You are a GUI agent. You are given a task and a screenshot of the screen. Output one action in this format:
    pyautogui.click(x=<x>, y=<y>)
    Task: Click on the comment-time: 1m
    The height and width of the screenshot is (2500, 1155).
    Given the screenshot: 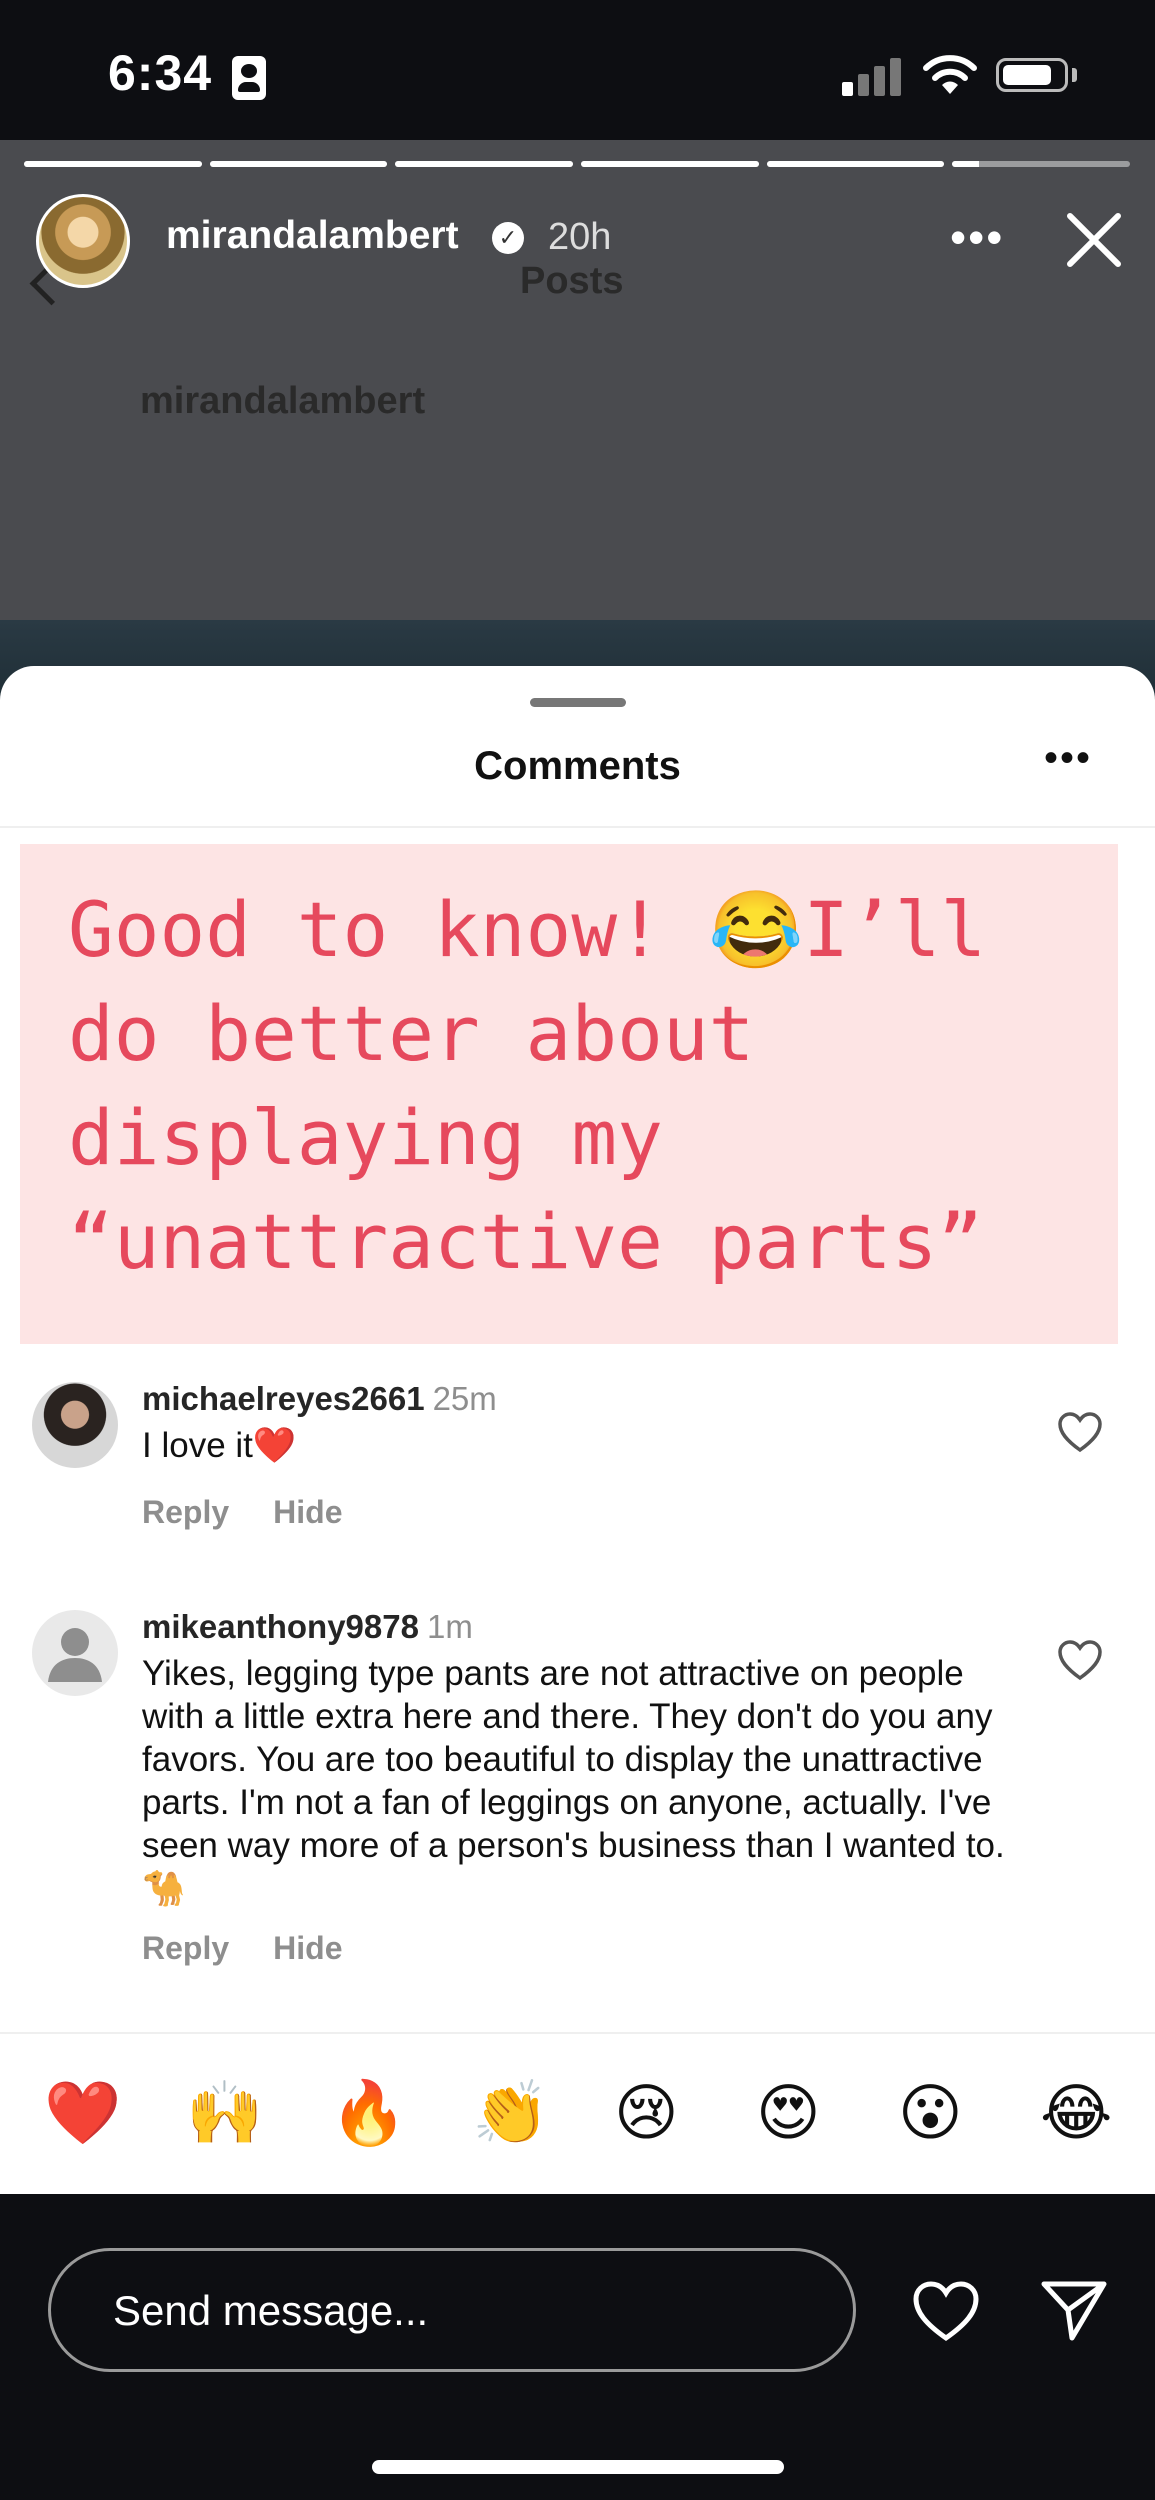 What is the action you would take?
    pyautogui.click(x=449, y=1626)
    